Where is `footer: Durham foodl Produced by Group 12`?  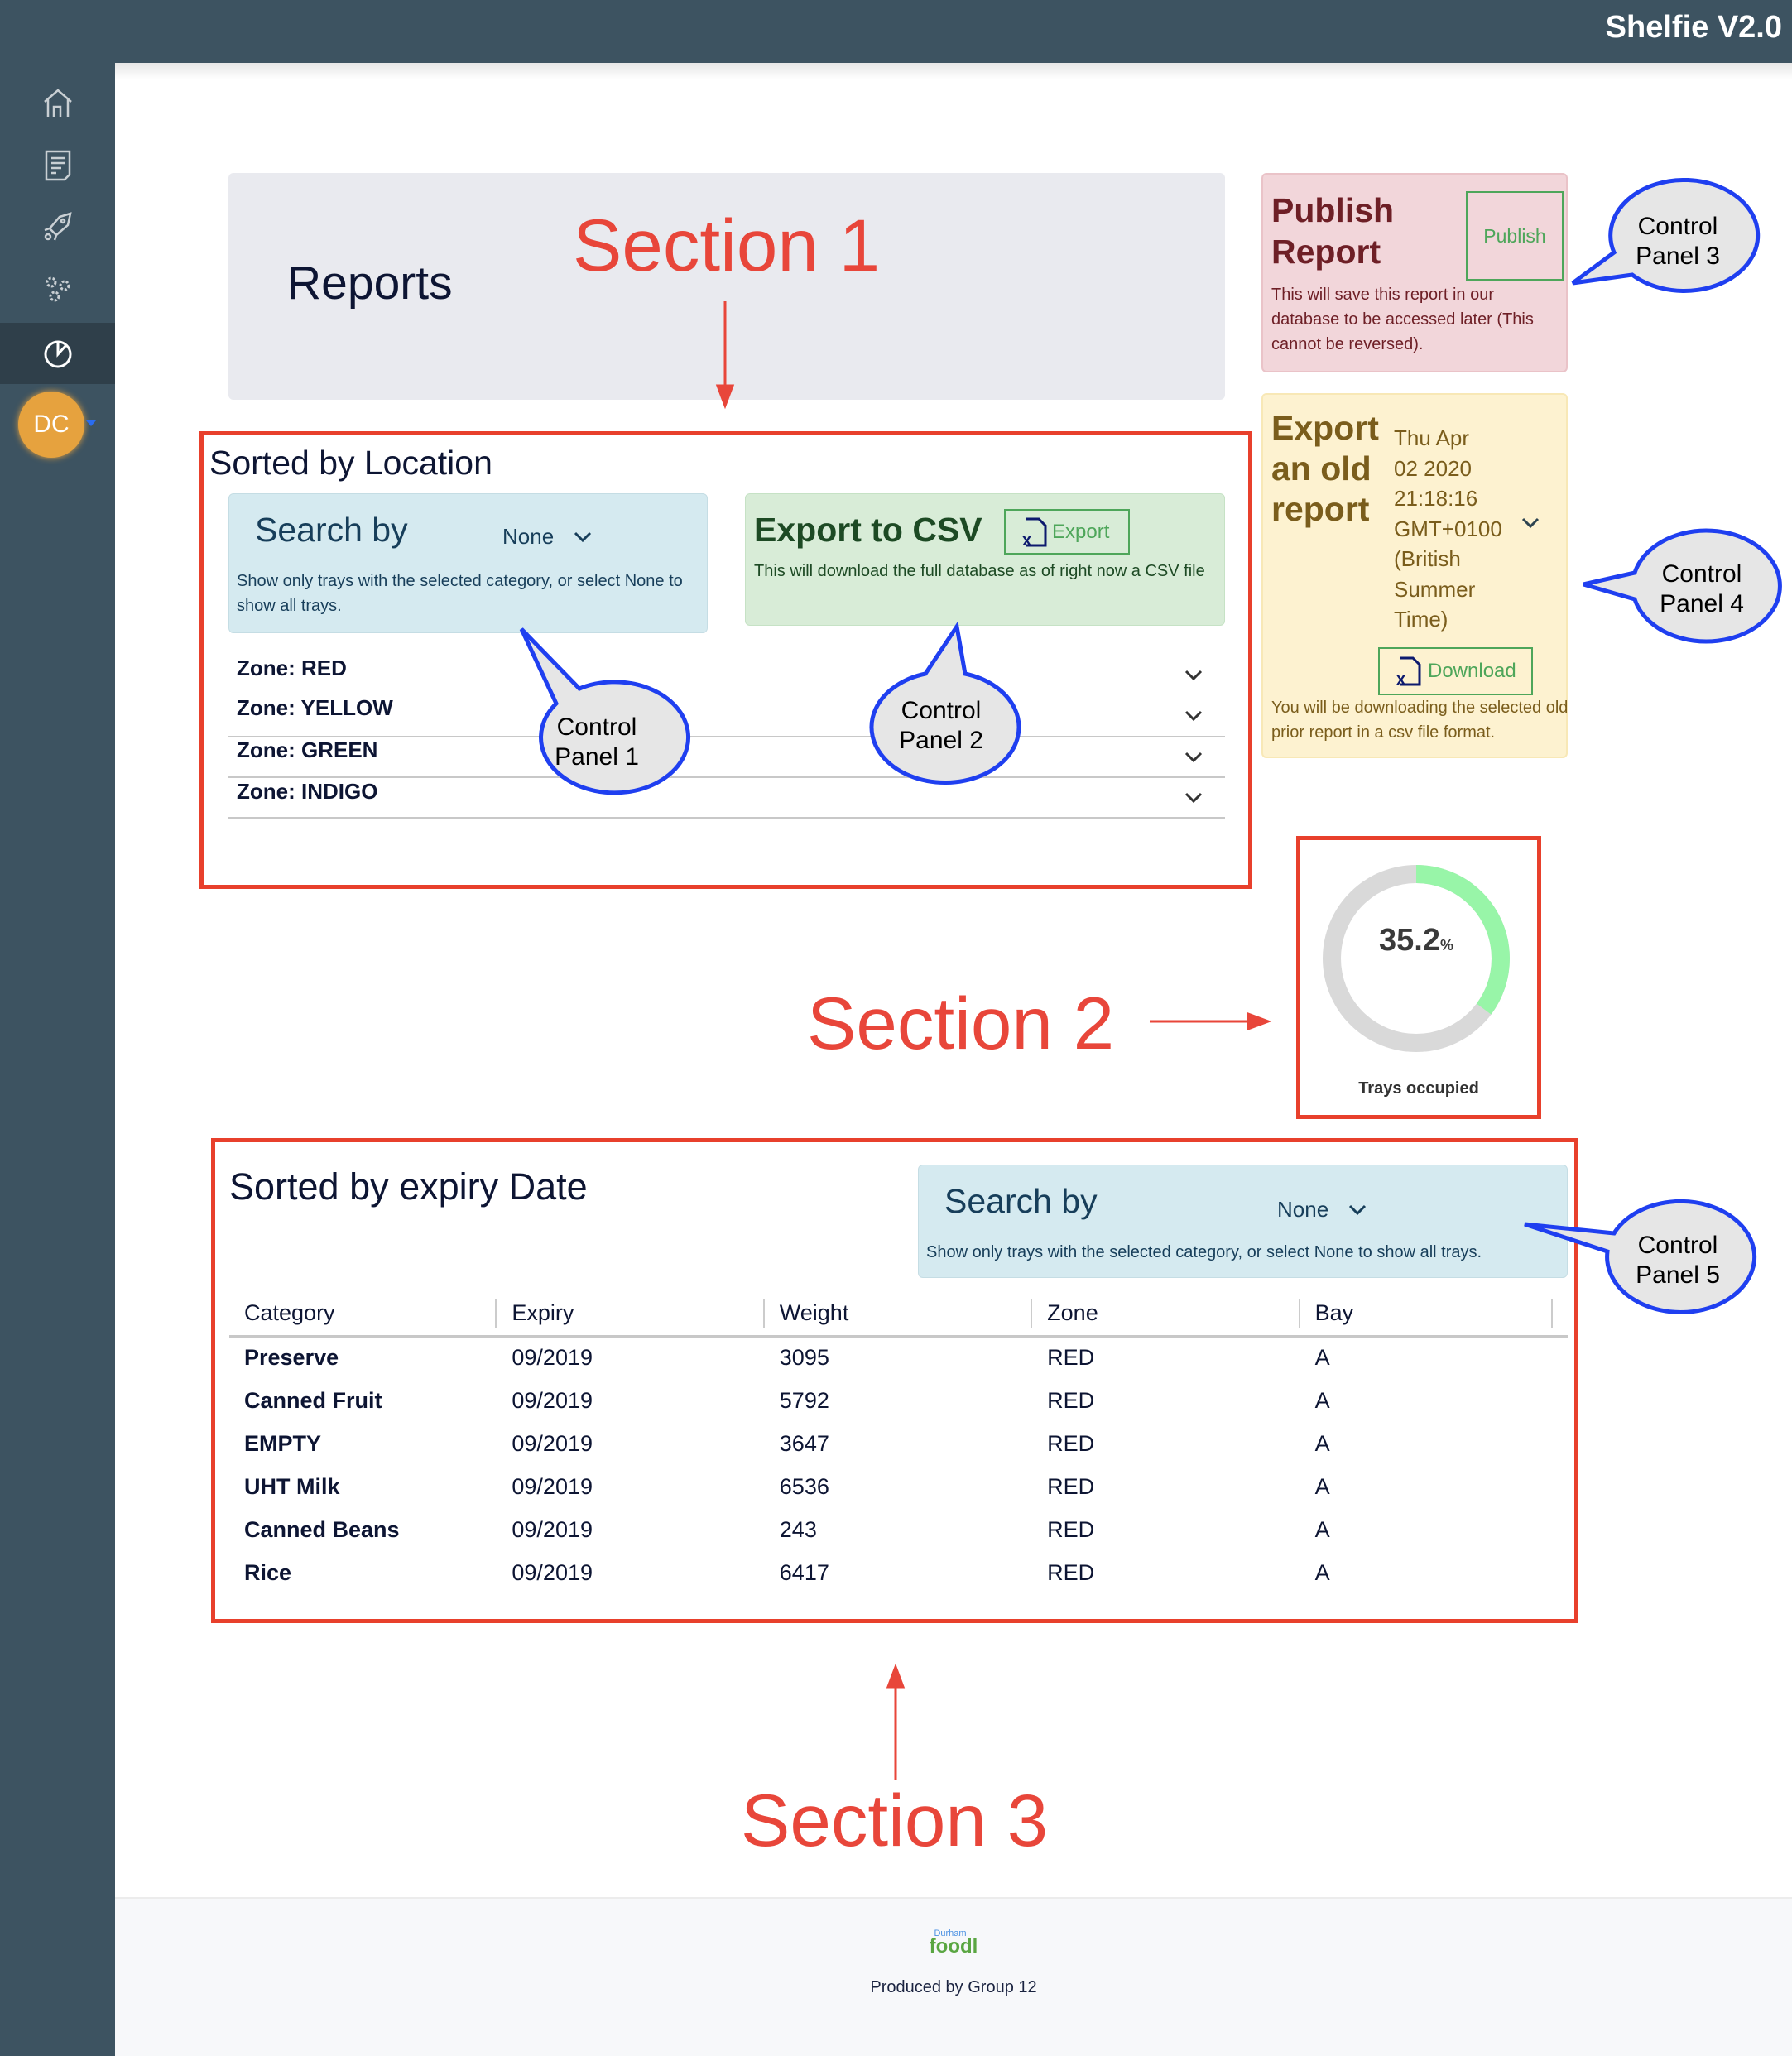 footer: Durham foodl Produced by Group 12 is located at coordinates (953, 1976).